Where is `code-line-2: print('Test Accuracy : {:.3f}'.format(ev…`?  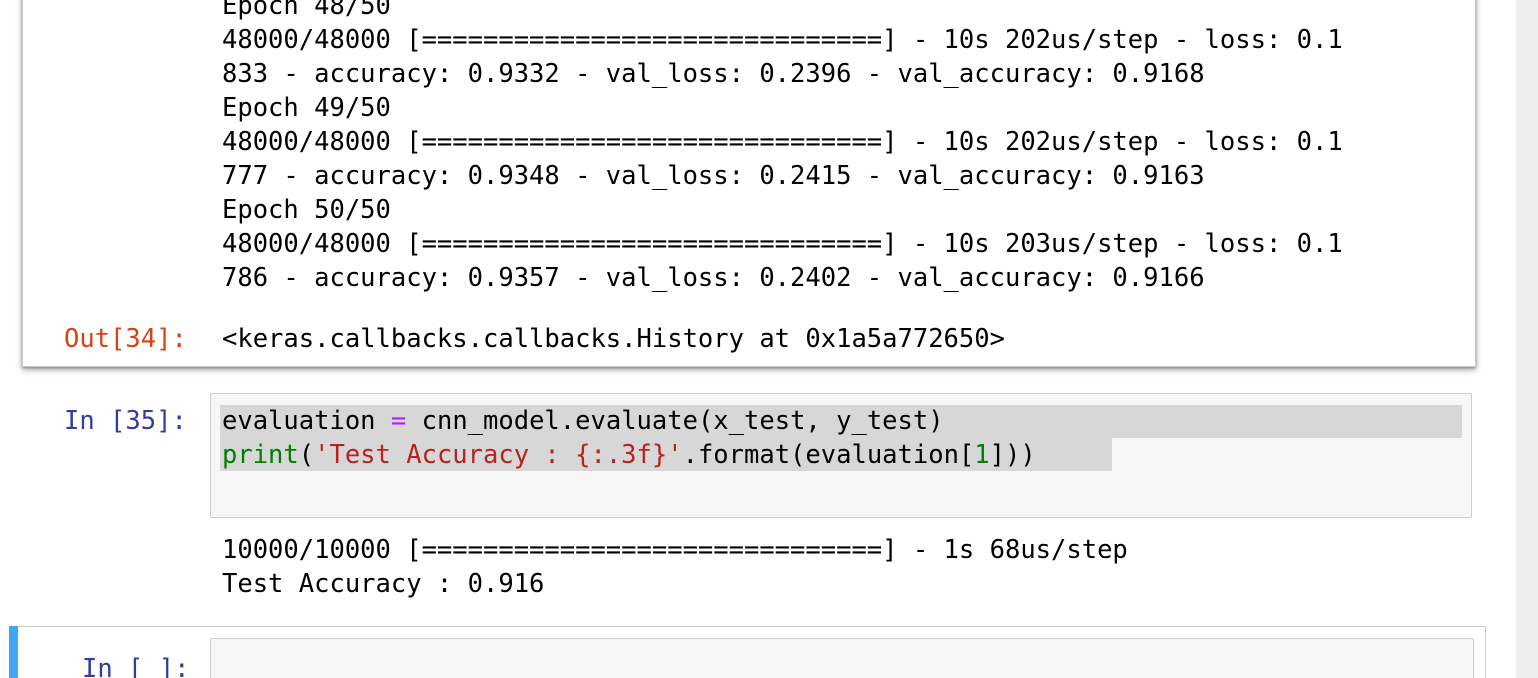 code-line-2: print('Test Accuracy : {:.3f}'.format(ev… is located at coordinates (629, 455).